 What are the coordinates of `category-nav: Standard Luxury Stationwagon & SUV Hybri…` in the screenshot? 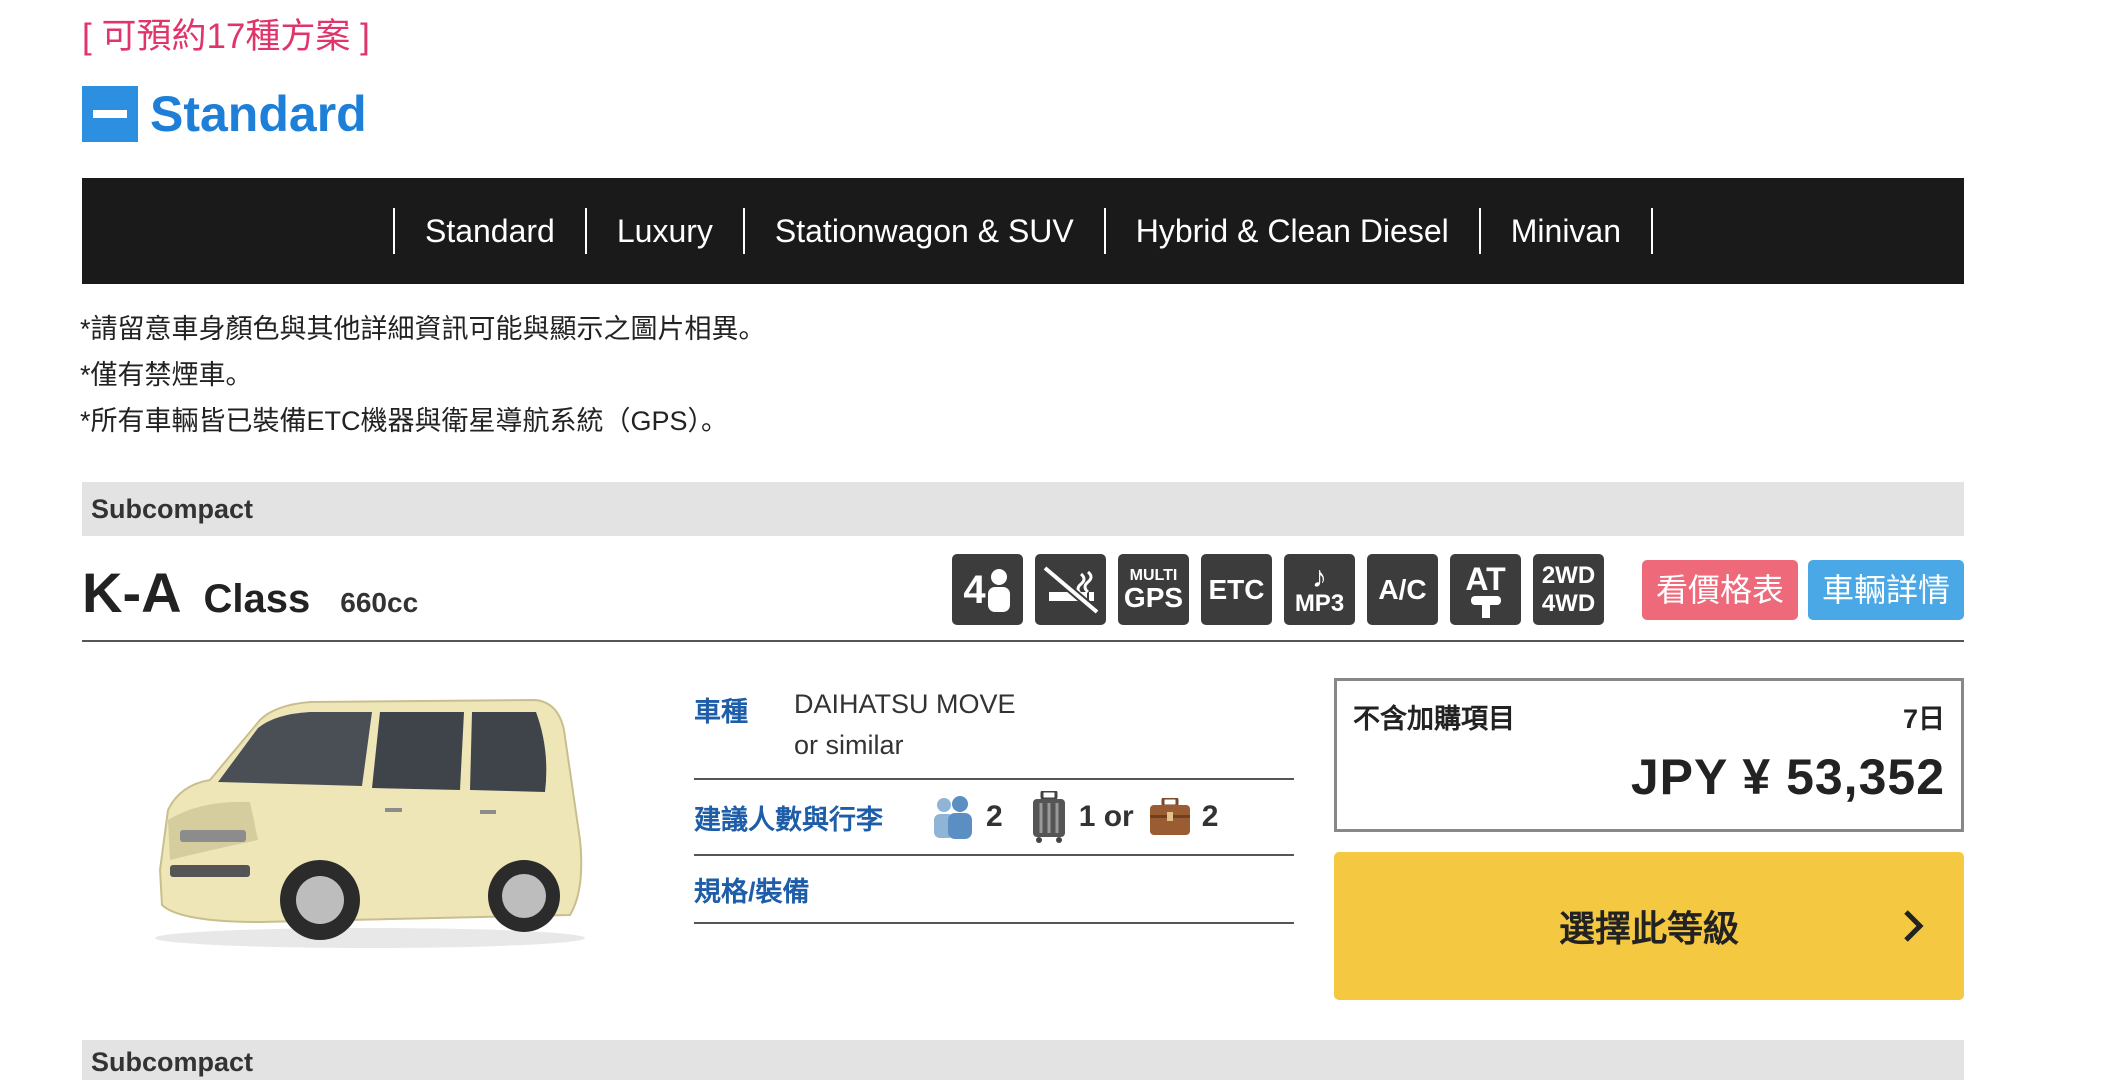 It's located at (1023, 231).